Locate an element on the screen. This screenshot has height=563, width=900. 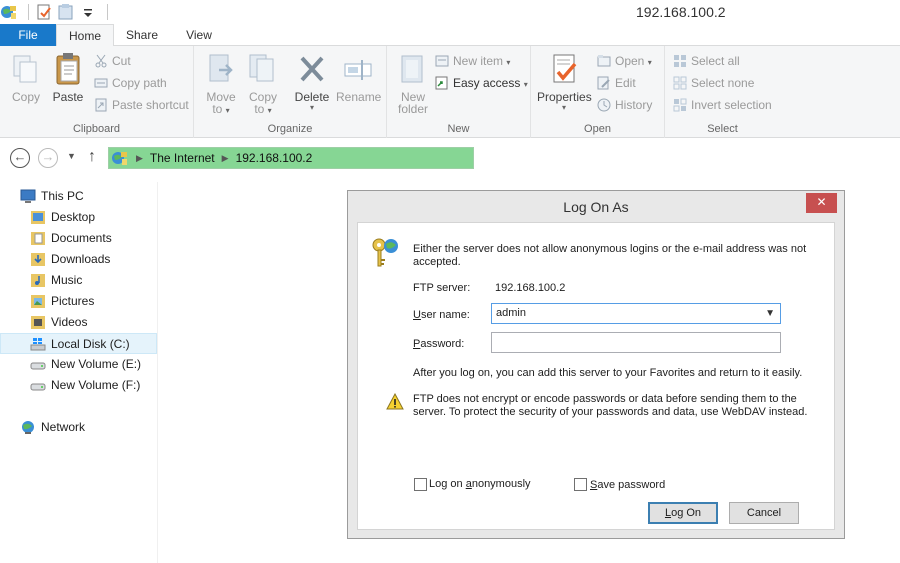
password-input is located at coordinates (636, 342).